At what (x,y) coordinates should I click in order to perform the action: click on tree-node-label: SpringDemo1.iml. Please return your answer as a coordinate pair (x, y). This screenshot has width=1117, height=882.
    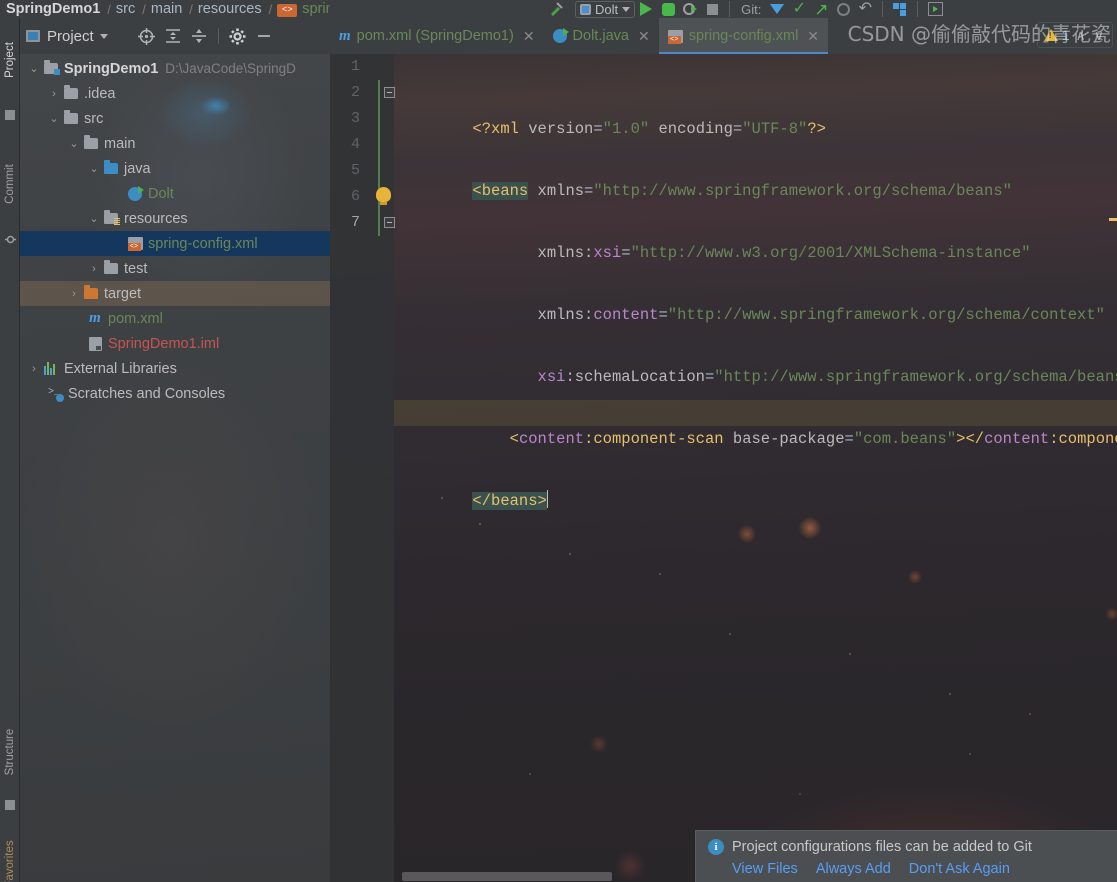
    Looking at the image, I should click on (164, 343).